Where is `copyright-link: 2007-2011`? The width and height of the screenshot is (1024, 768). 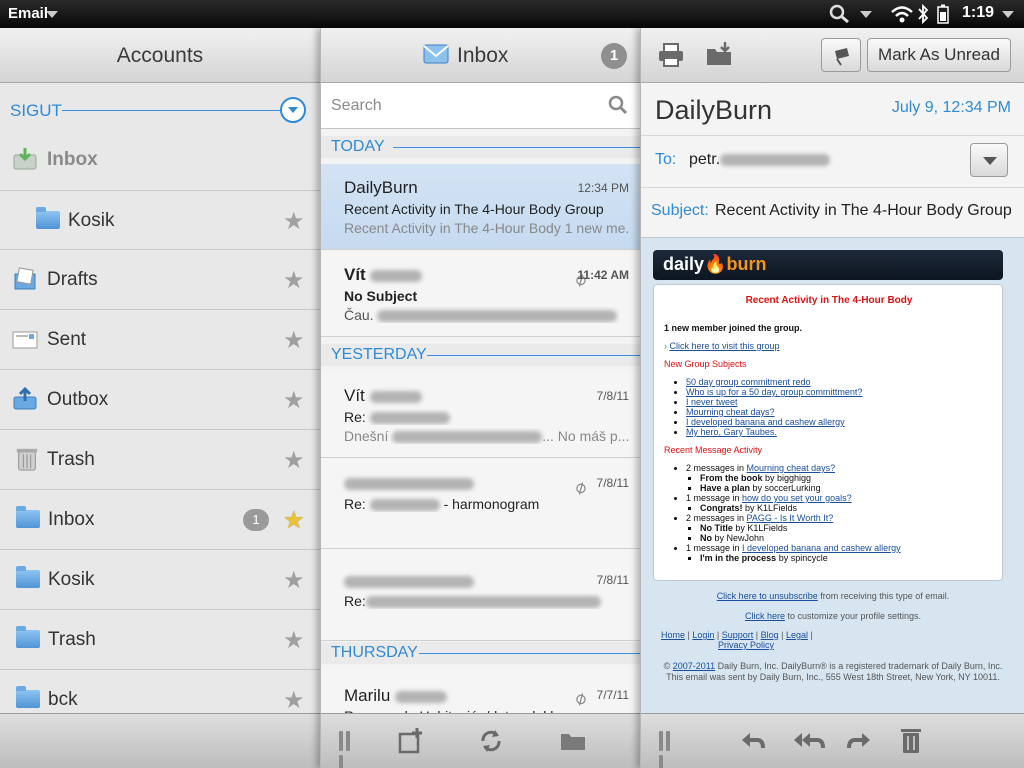
copyright-link: 2007-2011 is located at coordinates (694, 666).